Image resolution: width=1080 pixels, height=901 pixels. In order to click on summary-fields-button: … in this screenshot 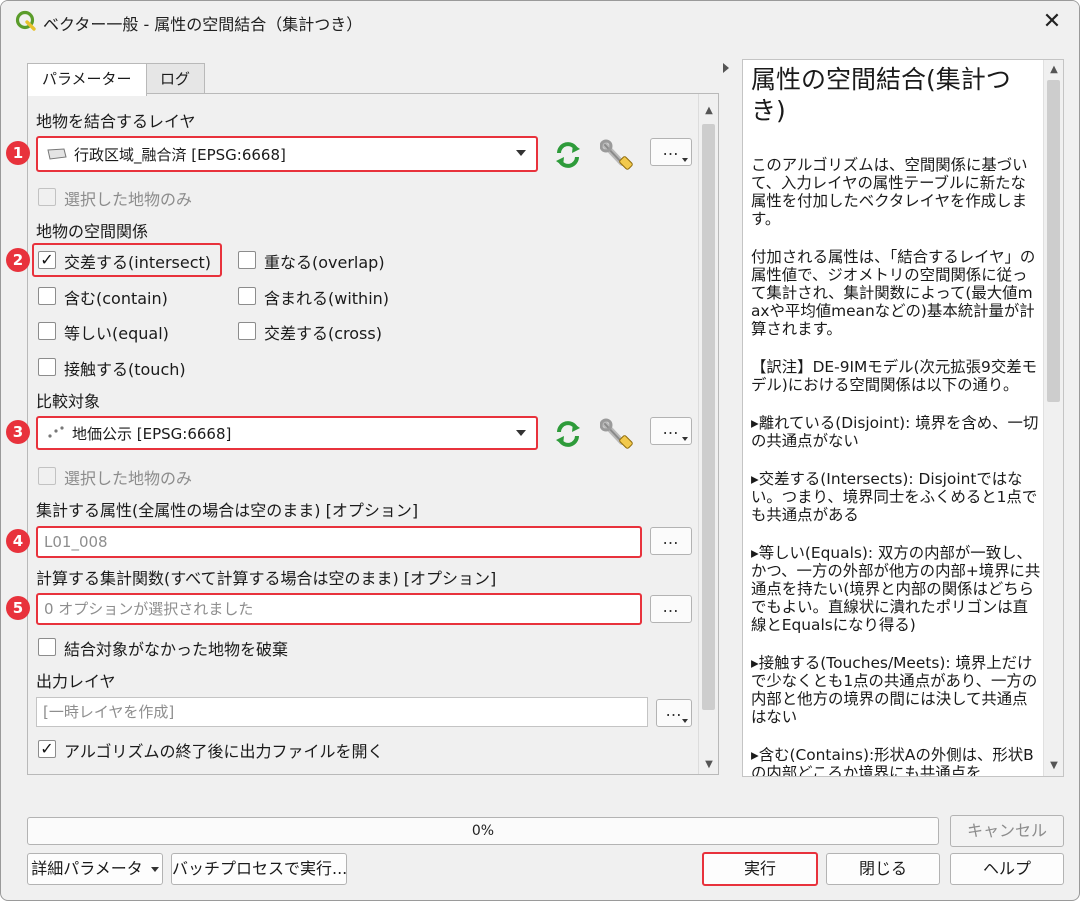, I will do `click(671, 541)`.